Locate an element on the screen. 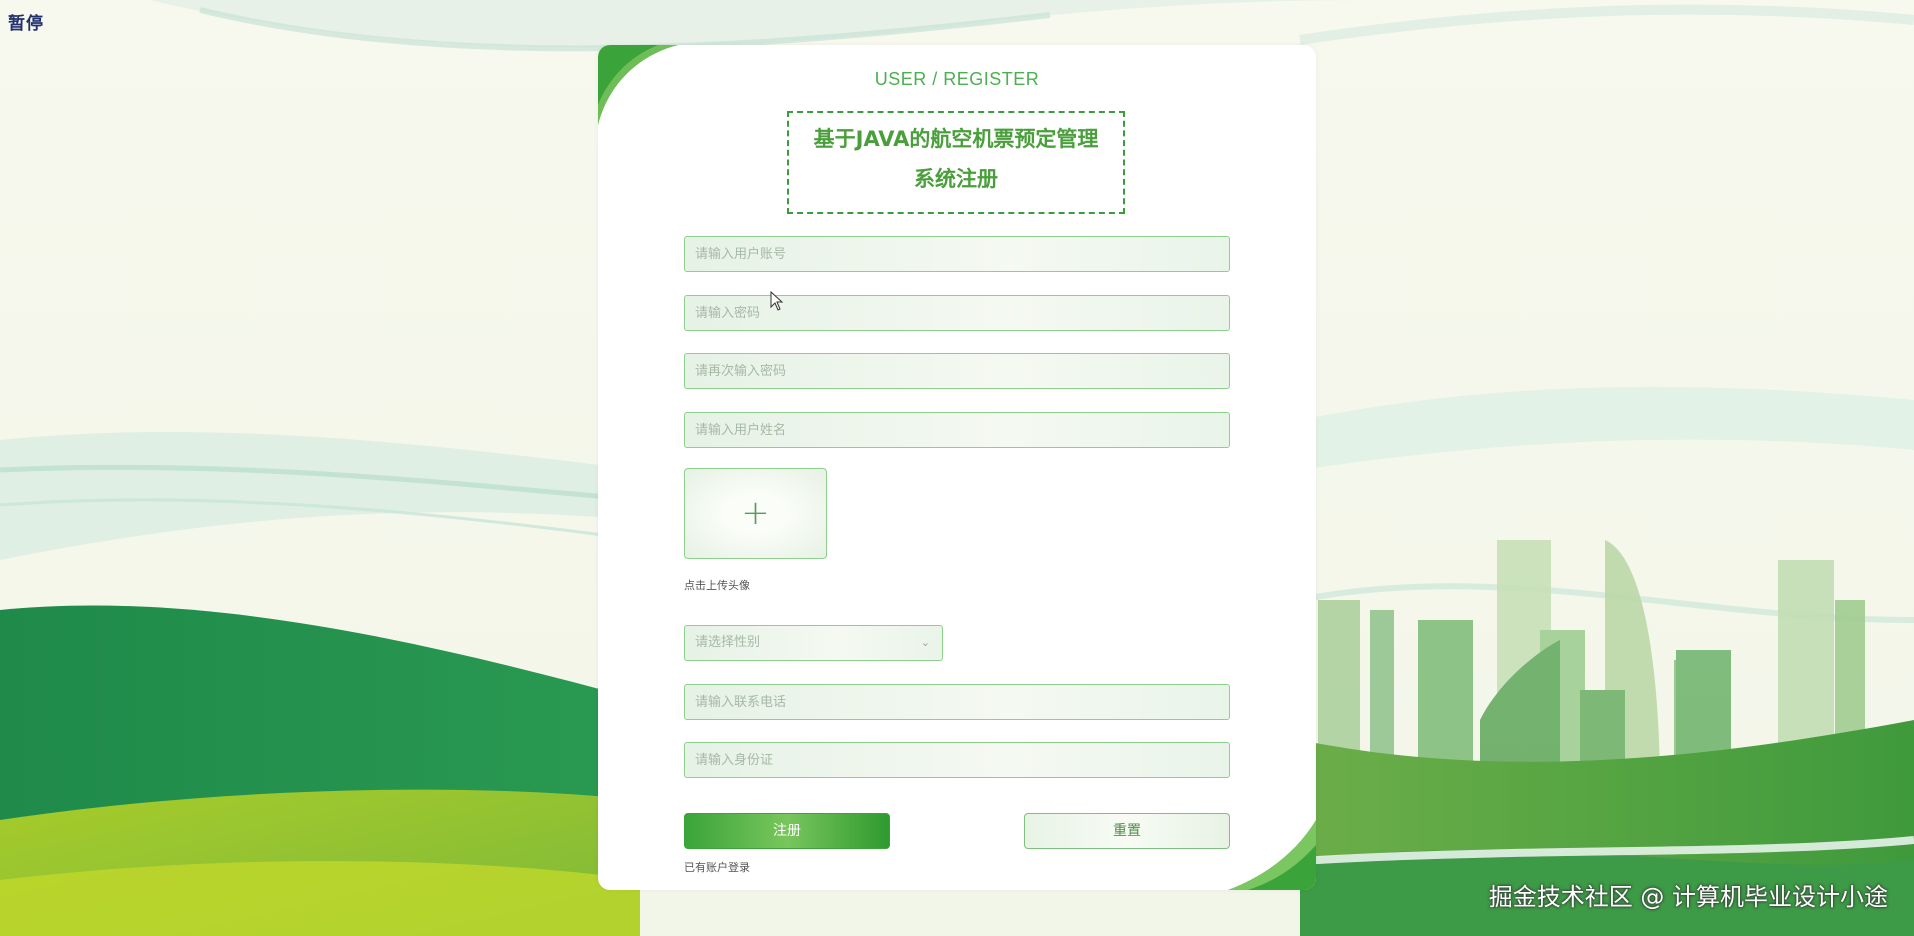 This screenshot has width=1914, height=936. chevron-down-icon: ⌄ is located at coordinates (925, 642).